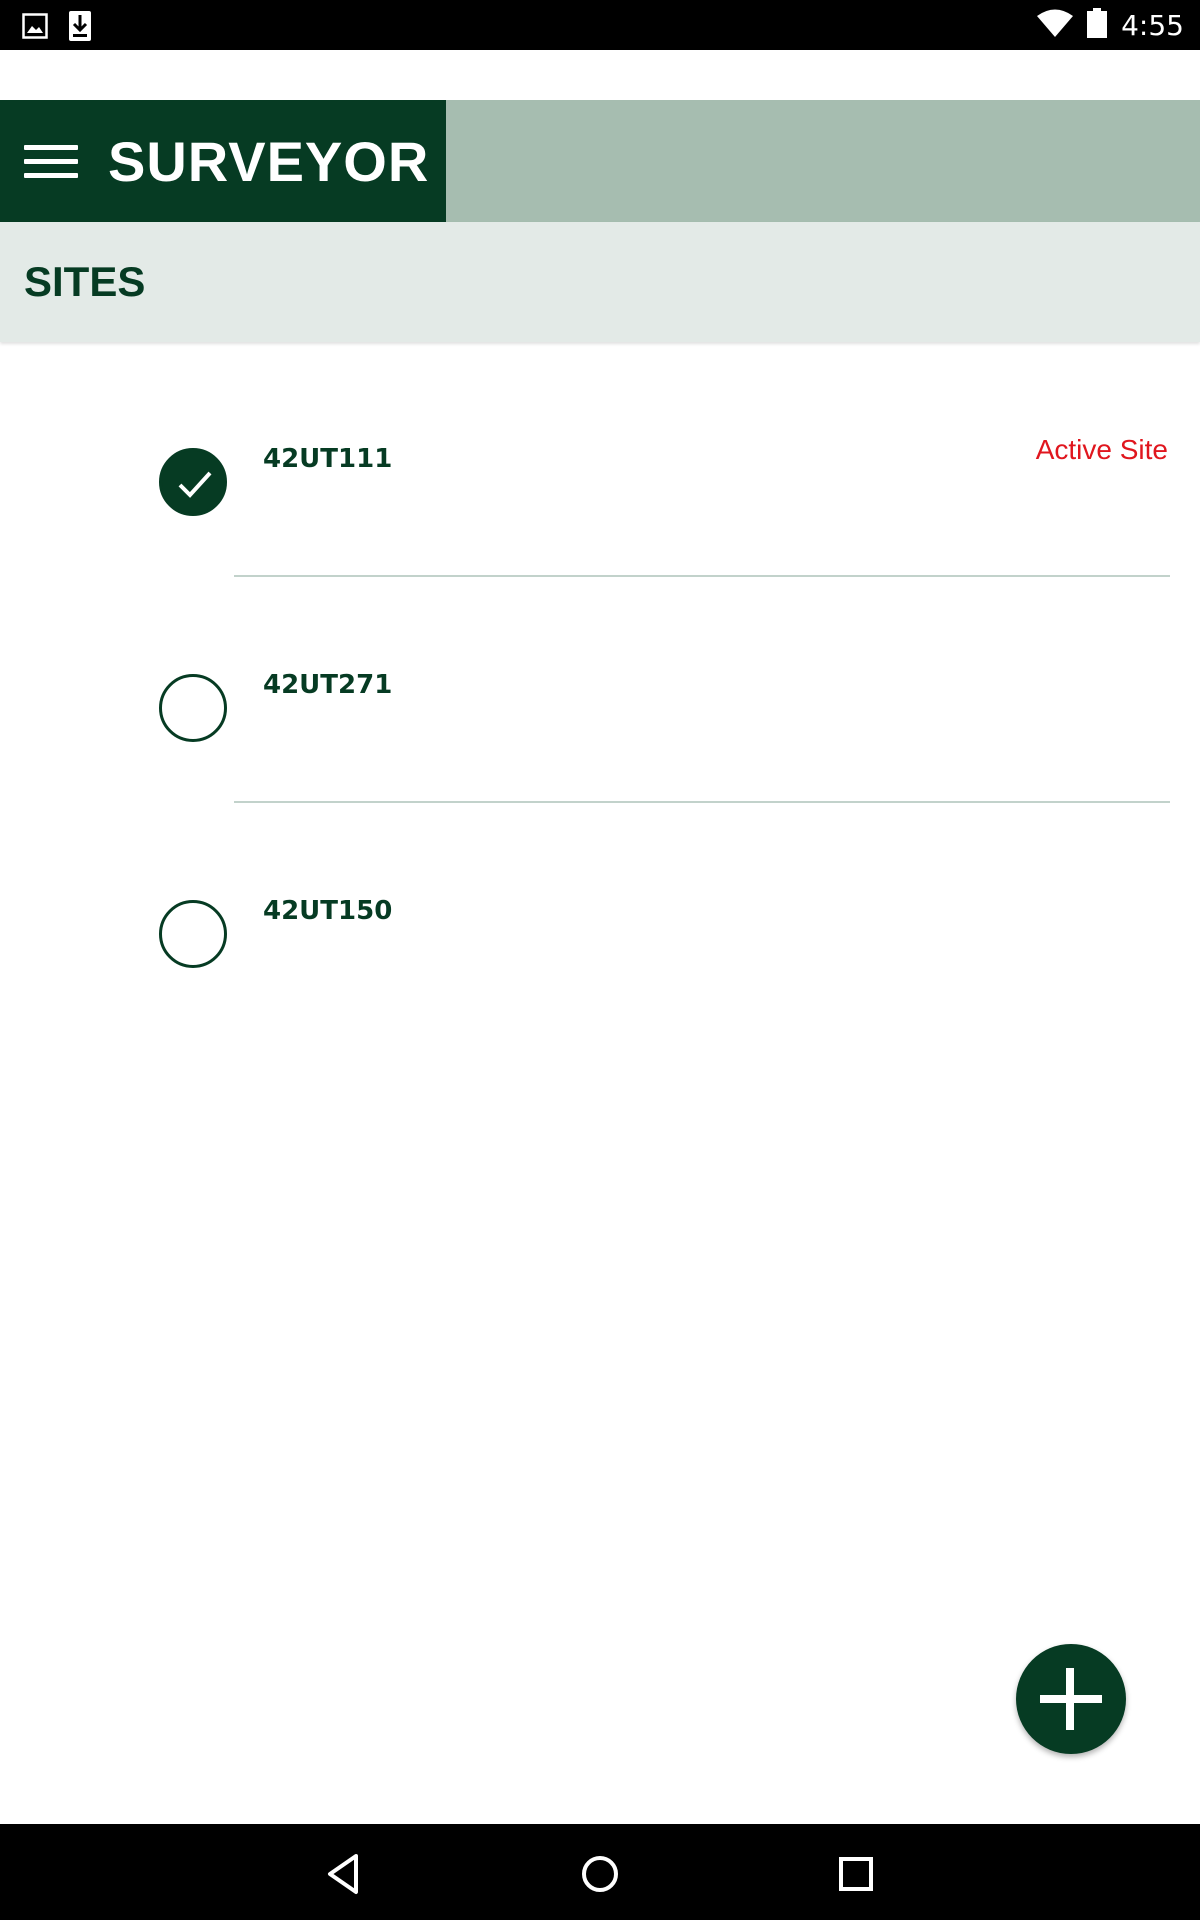  I want to click on check-icon, so click(195, 484).